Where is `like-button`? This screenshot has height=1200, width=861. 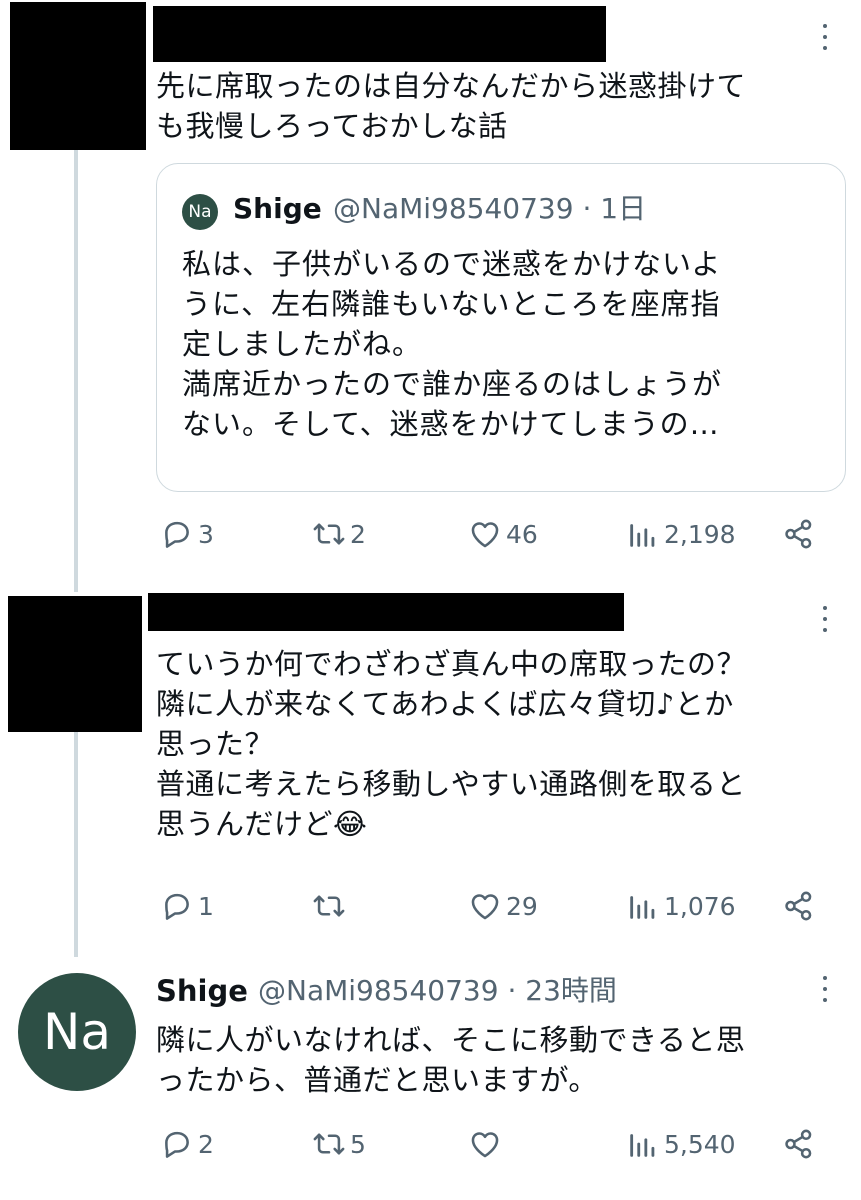 like-button is located at coordinates (487, 1144).